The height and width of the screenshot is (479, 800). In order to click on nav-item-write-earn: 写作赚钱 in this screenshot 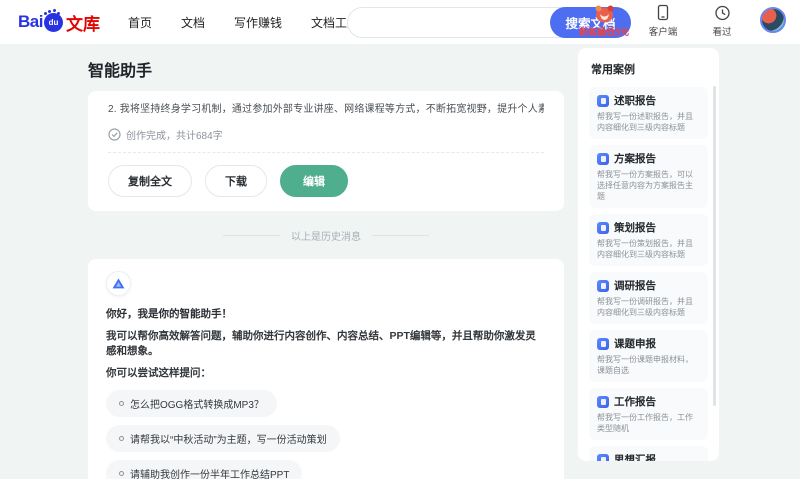, I will do `click(258, 22)`.